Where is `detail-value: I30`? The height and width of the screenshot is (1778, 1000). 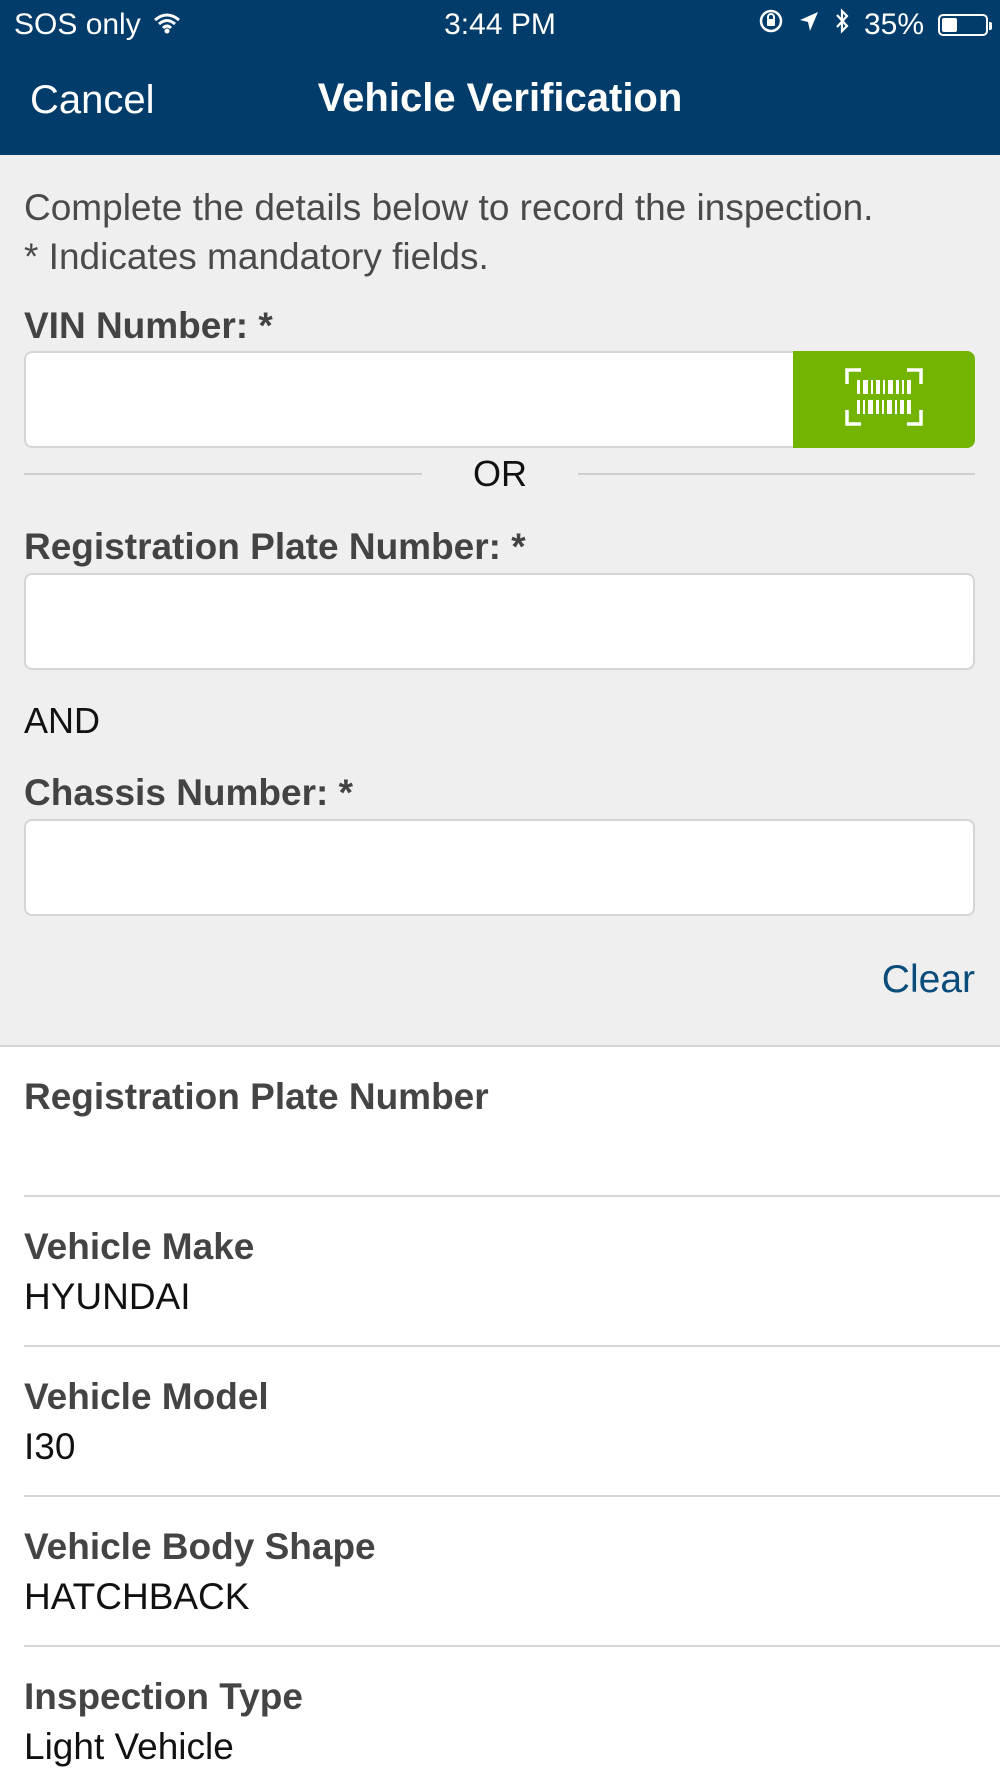 detail-value: I30 is located at coordinates (50, 1446).